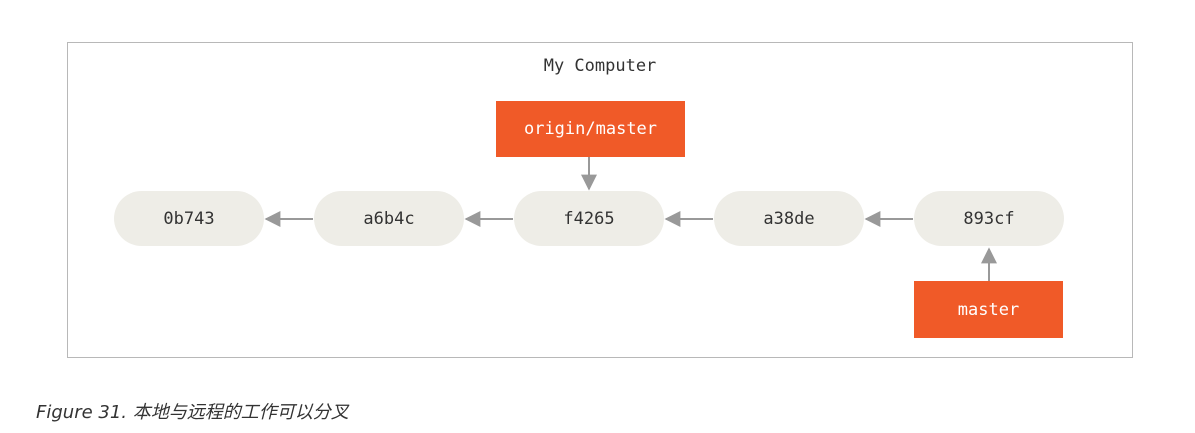 This screenshot has width=1195, height=433. What do you see at coordinates (988, 309) in the screenshot?
I see `branch-master: master` at bounding box center [988, 309].